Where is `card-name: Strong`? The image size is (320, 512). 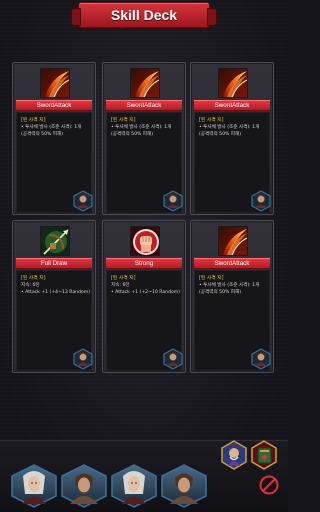 card-name: Strong is located at coordinates (144, 263).